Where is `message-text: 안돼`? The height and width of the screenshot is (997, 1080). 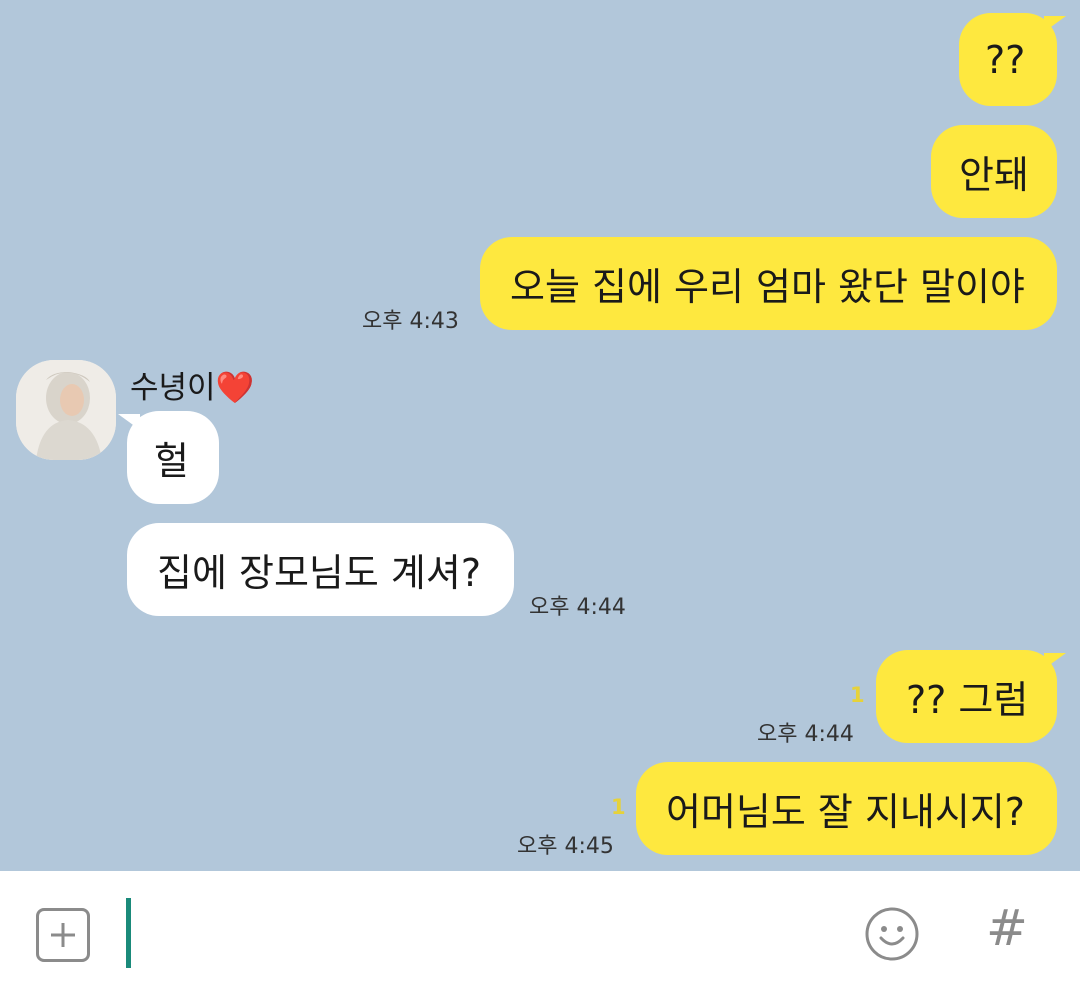
message-text: 안돼 is located at coordinates (994, 175).